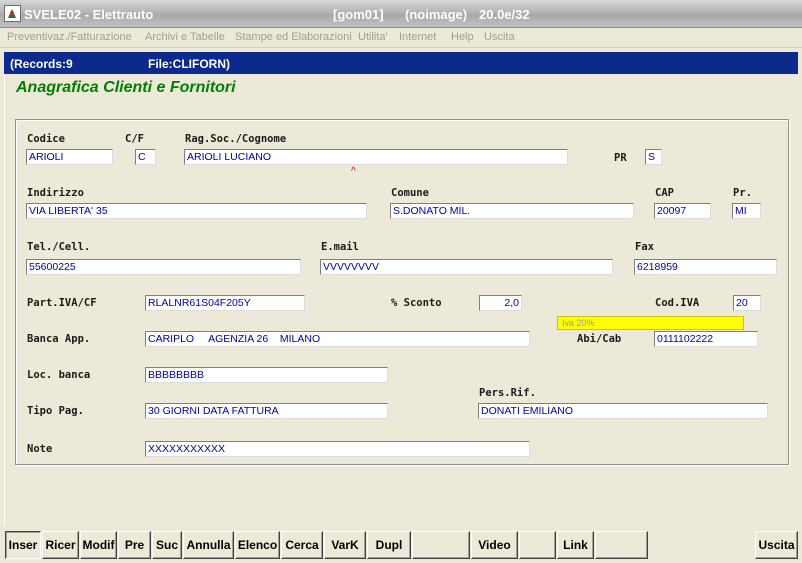 The width and height of the screenshot is (802, 563). I want to click on codiva-field: 20, so click(747, 303).